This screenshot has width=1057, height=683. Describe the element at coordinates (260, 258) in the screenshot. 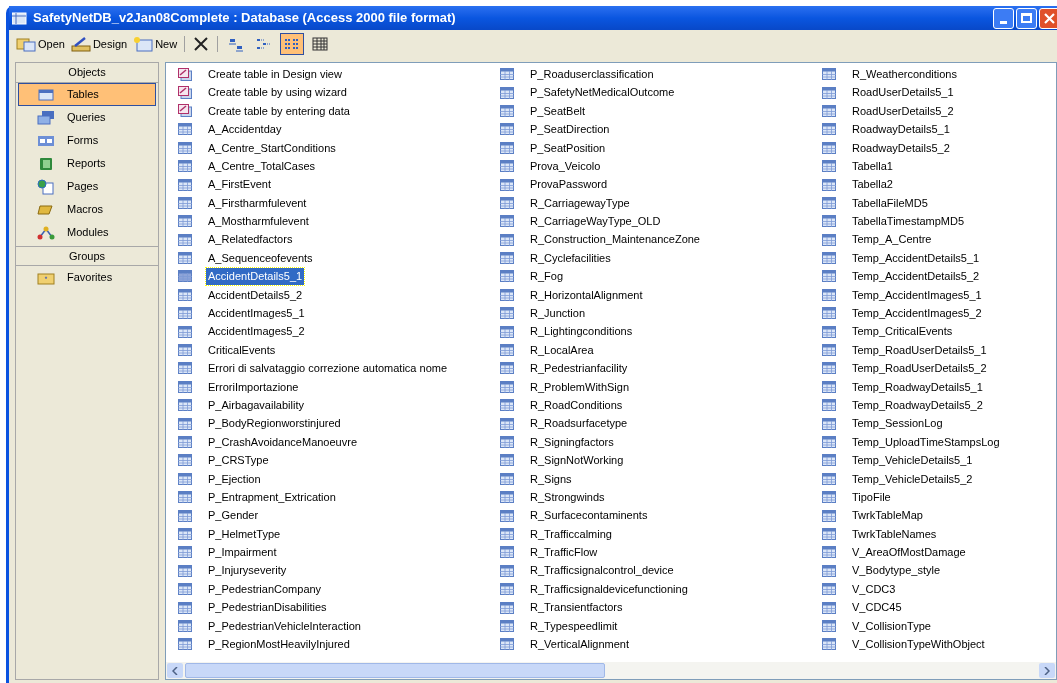

I see `object-list-item: A_Sequenceofevents` at that location.